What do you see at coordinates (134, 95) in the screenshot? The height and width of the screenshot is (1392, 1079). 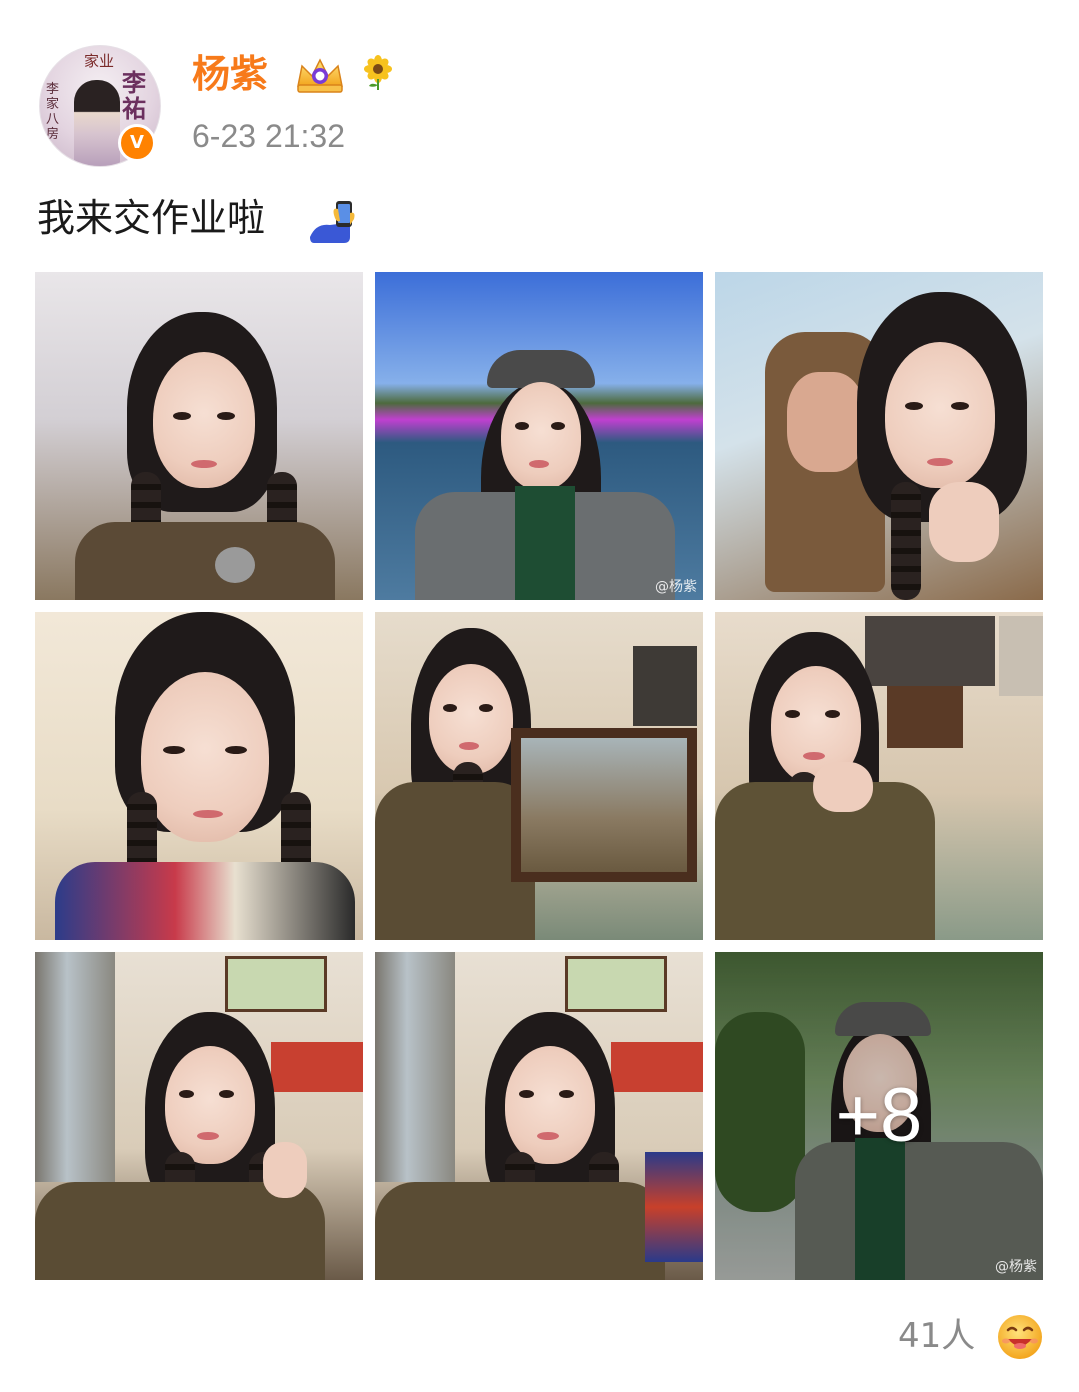 I see `avatar-calligraphy-right: 李祐` at bounding box center [134, 95].